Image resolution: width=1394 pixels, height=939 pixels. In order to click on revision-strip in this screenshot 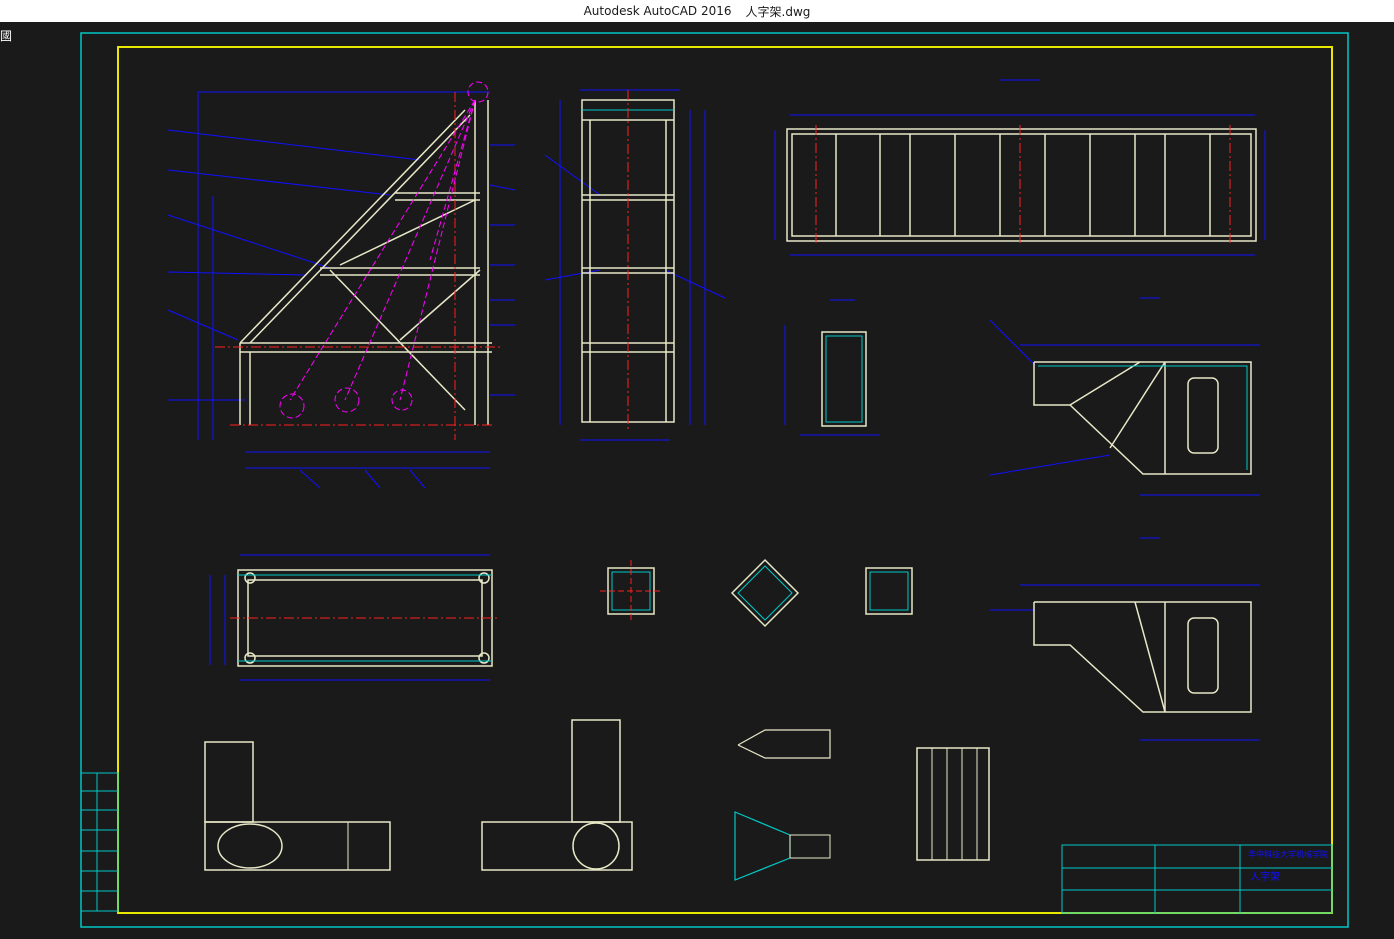, I will do `click(99, 842)`.